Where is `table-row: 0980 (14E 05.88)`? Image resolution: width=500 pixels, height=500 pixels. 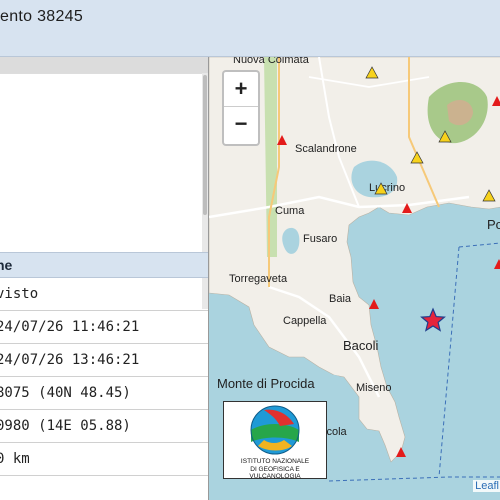
table-row: 0980 (14E 05.88) is located at coordinates (104, 426).